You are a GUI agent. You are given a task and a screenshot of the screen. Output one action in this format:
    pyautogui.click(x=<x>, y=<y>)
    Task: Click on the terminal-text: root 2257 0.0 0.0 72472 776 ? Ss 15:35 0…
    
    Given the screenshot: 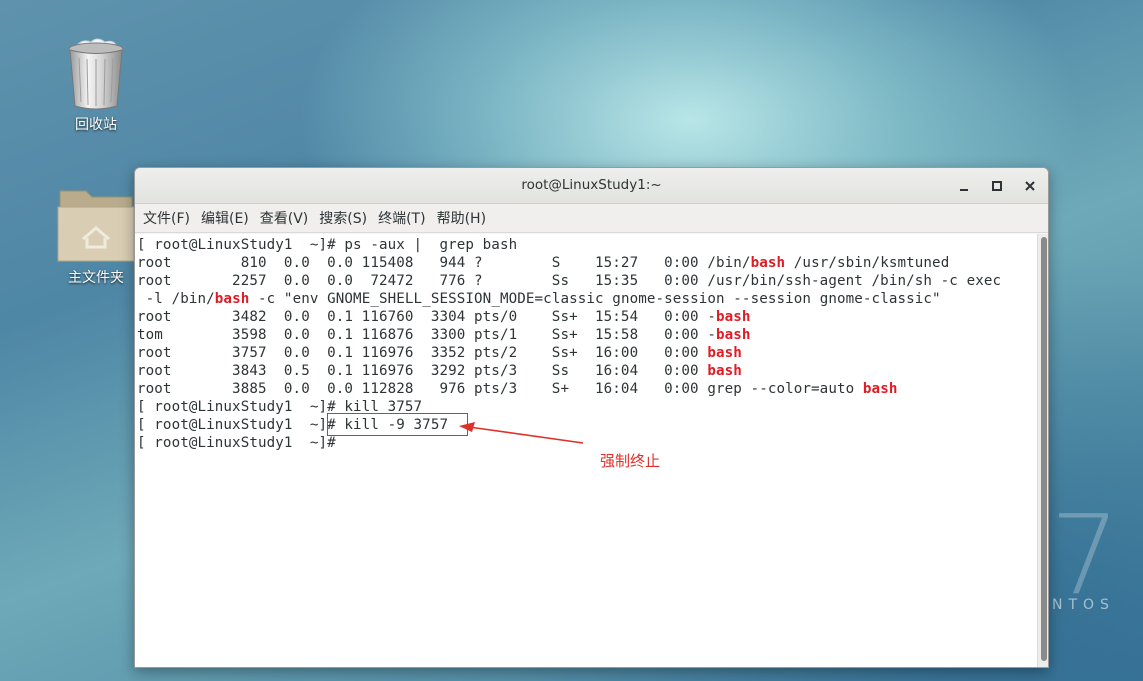 What is the action you would take?
    pyautogui.click(x=569, y=281)
    